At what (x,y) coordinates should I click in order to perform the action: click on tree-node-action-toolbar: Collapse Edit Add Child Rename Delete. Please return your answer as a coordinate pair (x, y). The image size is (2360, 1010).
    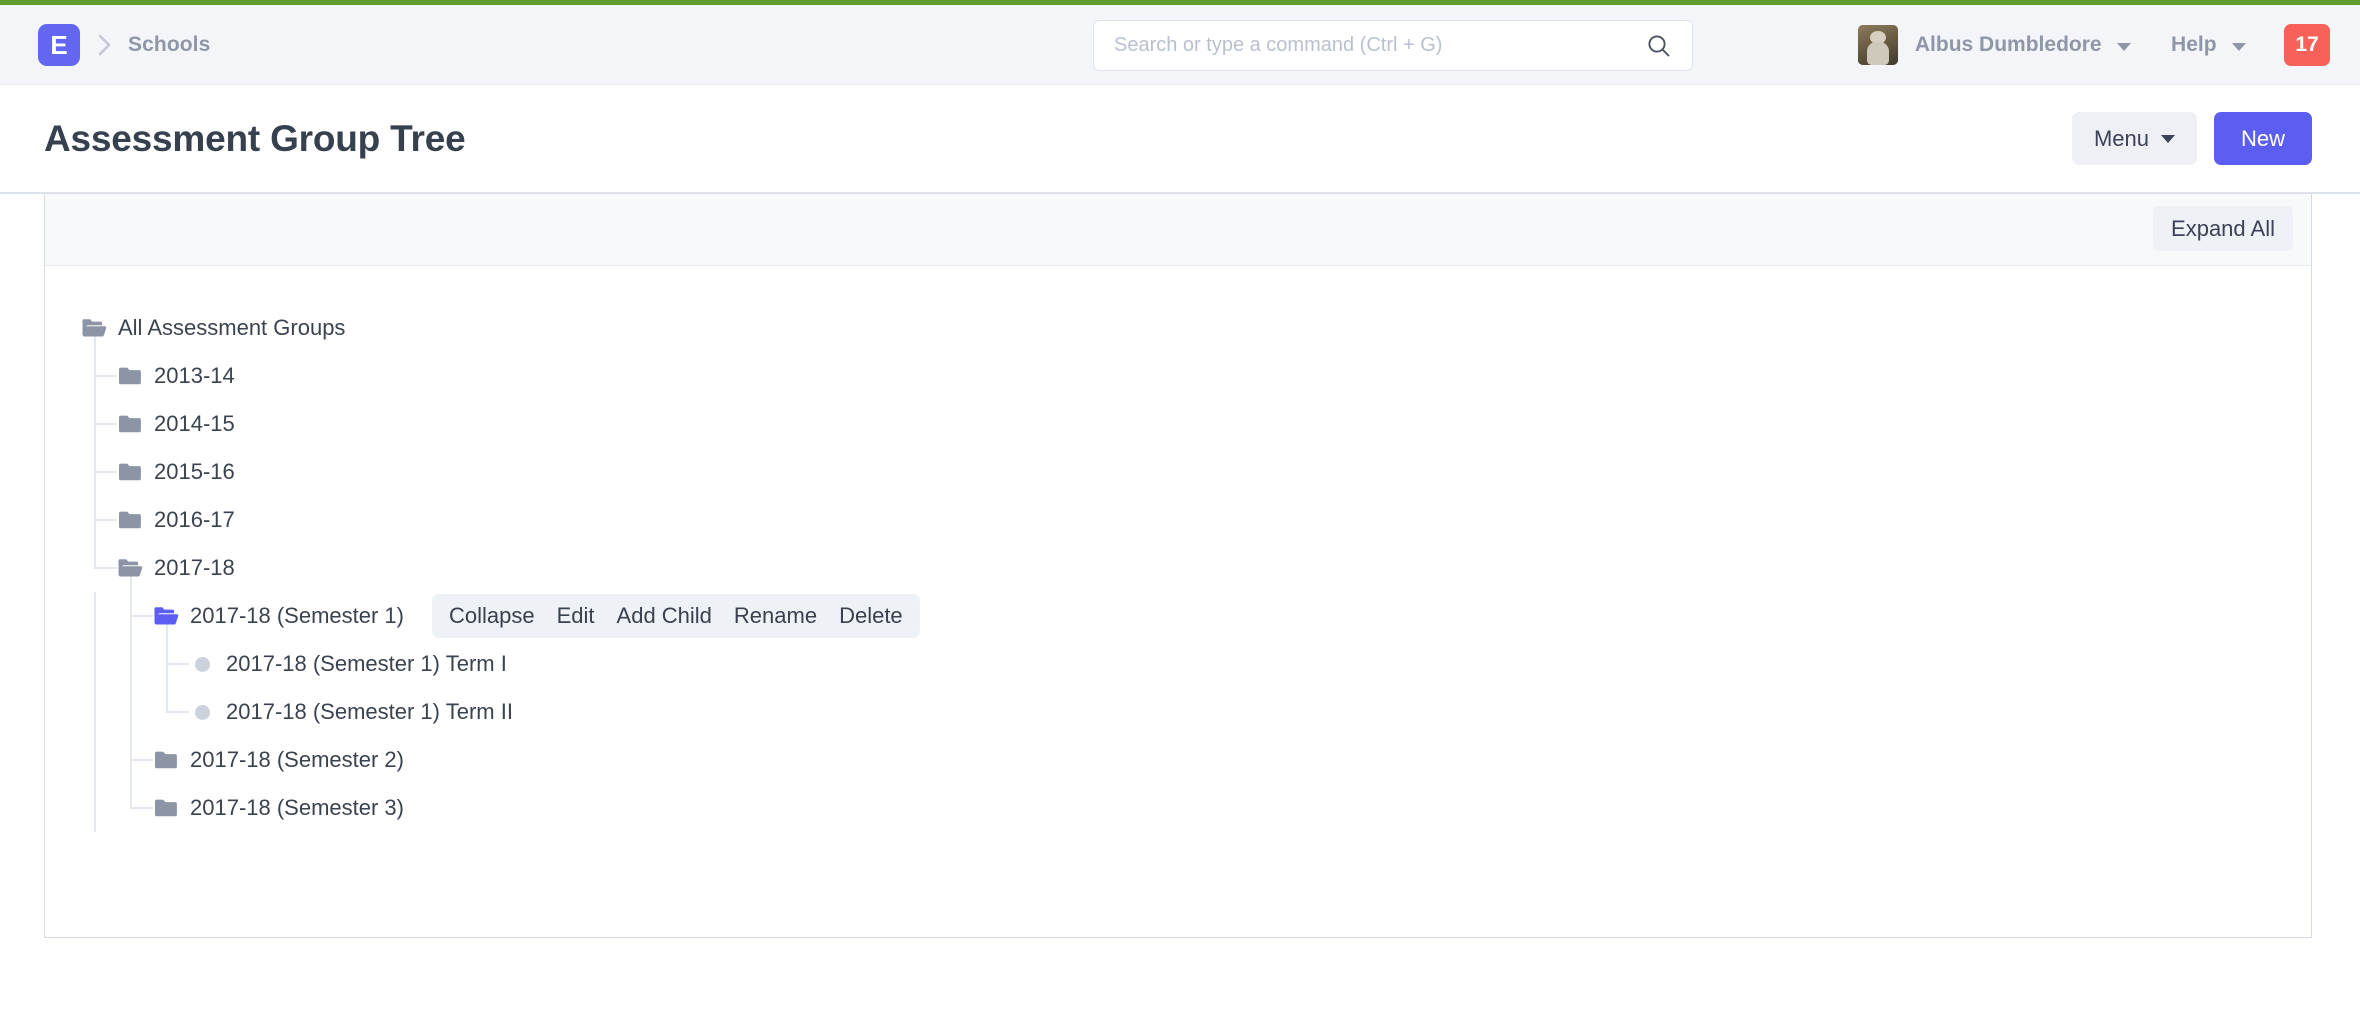
    Looking at the image, I should click on (676, 616).